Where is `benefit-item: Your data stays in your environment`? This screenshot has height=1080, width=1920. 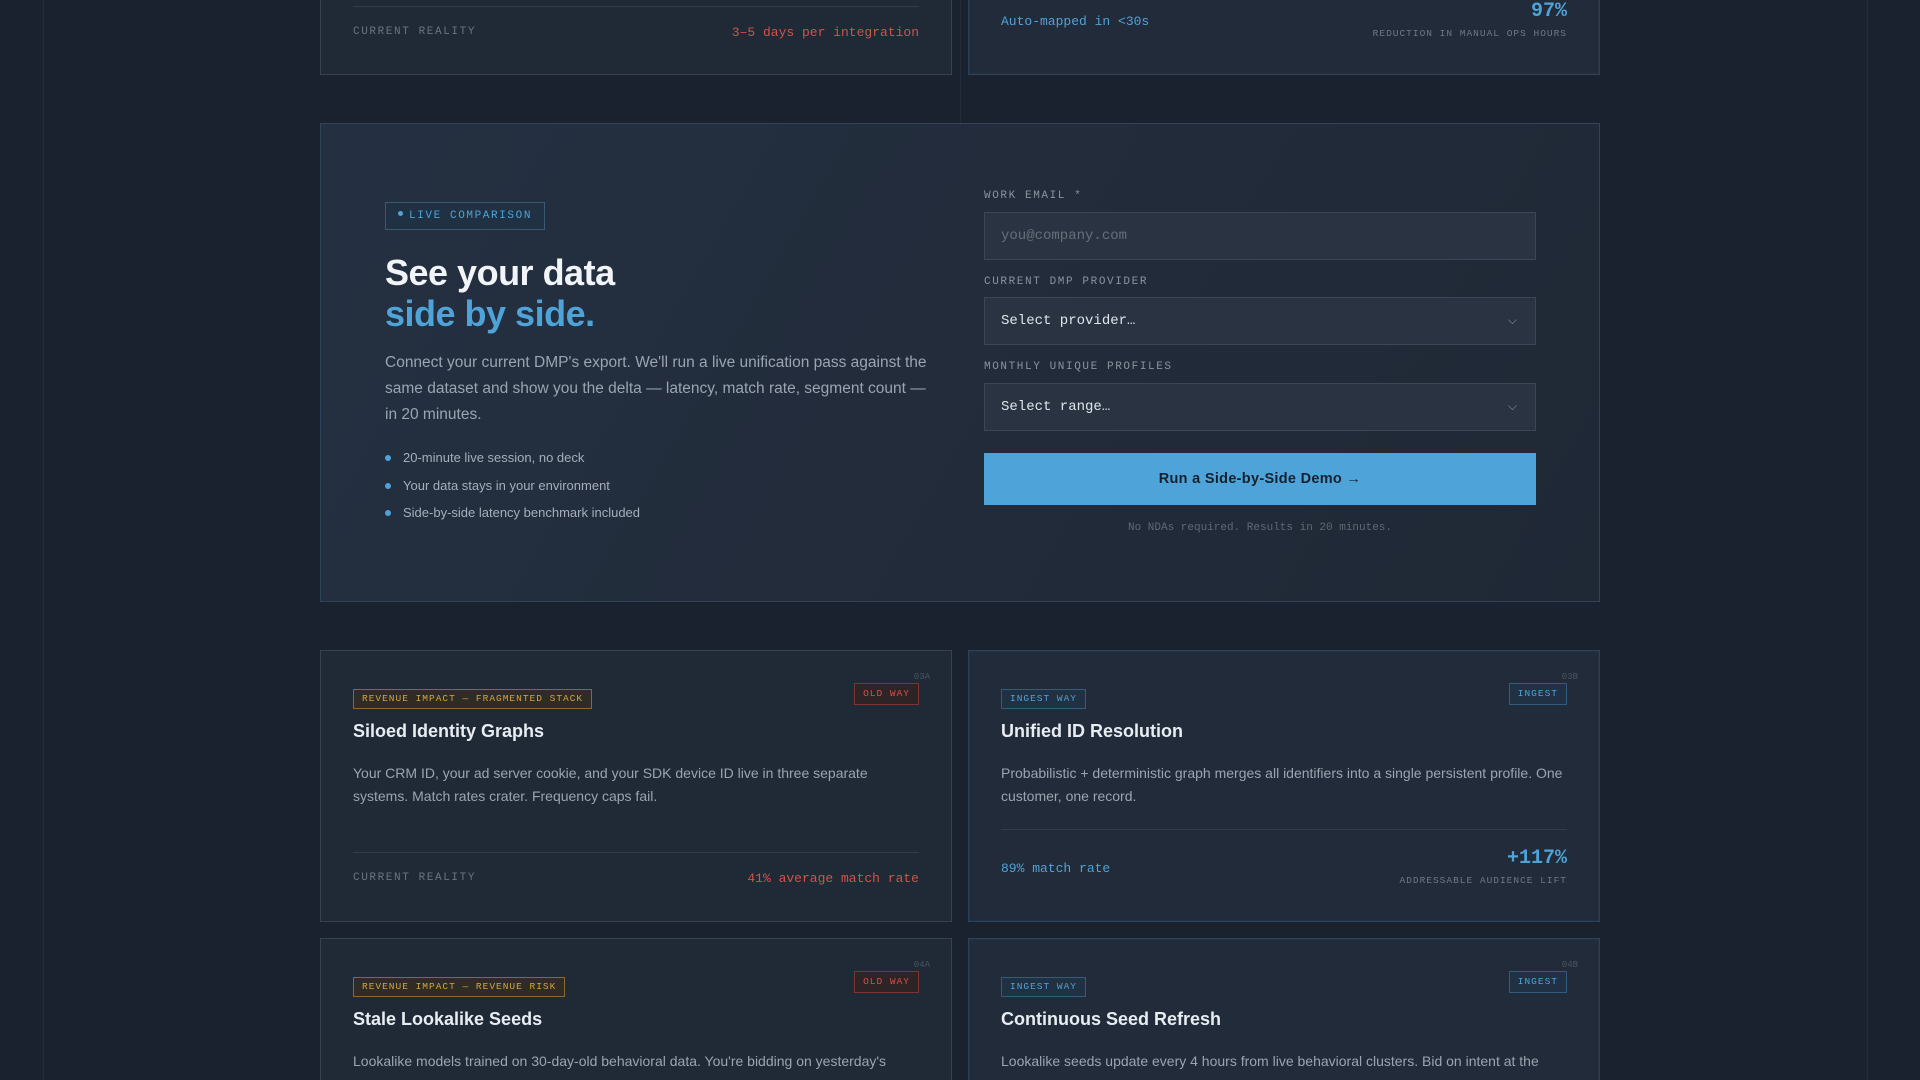 benefit-item: Your data stays in your environment is located at coordinates (512, 491).